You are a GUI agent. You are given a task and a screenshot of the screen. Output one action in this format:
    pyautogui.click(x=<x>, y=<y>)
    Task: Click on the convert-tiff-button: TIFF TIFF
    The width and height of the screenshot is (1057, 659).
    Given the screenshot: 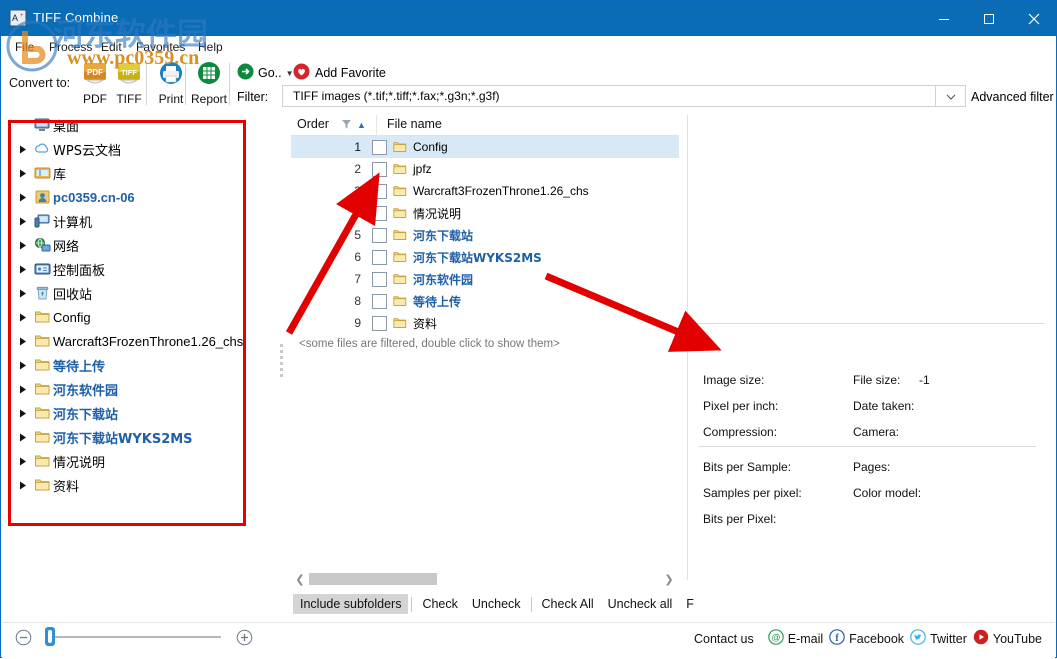 What is the action you would take?
    pyautogui.click(x=129, y=83)
    